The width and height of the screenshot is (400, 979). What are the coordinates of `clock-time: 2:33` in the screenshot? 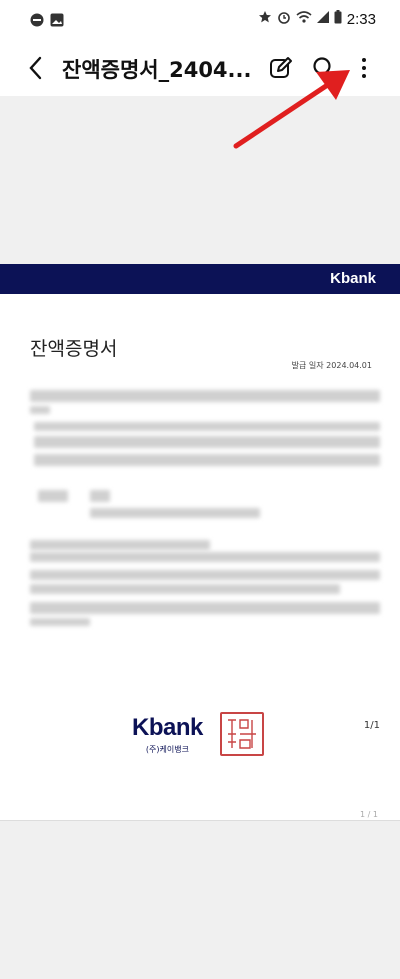 It's located at (361, 19).